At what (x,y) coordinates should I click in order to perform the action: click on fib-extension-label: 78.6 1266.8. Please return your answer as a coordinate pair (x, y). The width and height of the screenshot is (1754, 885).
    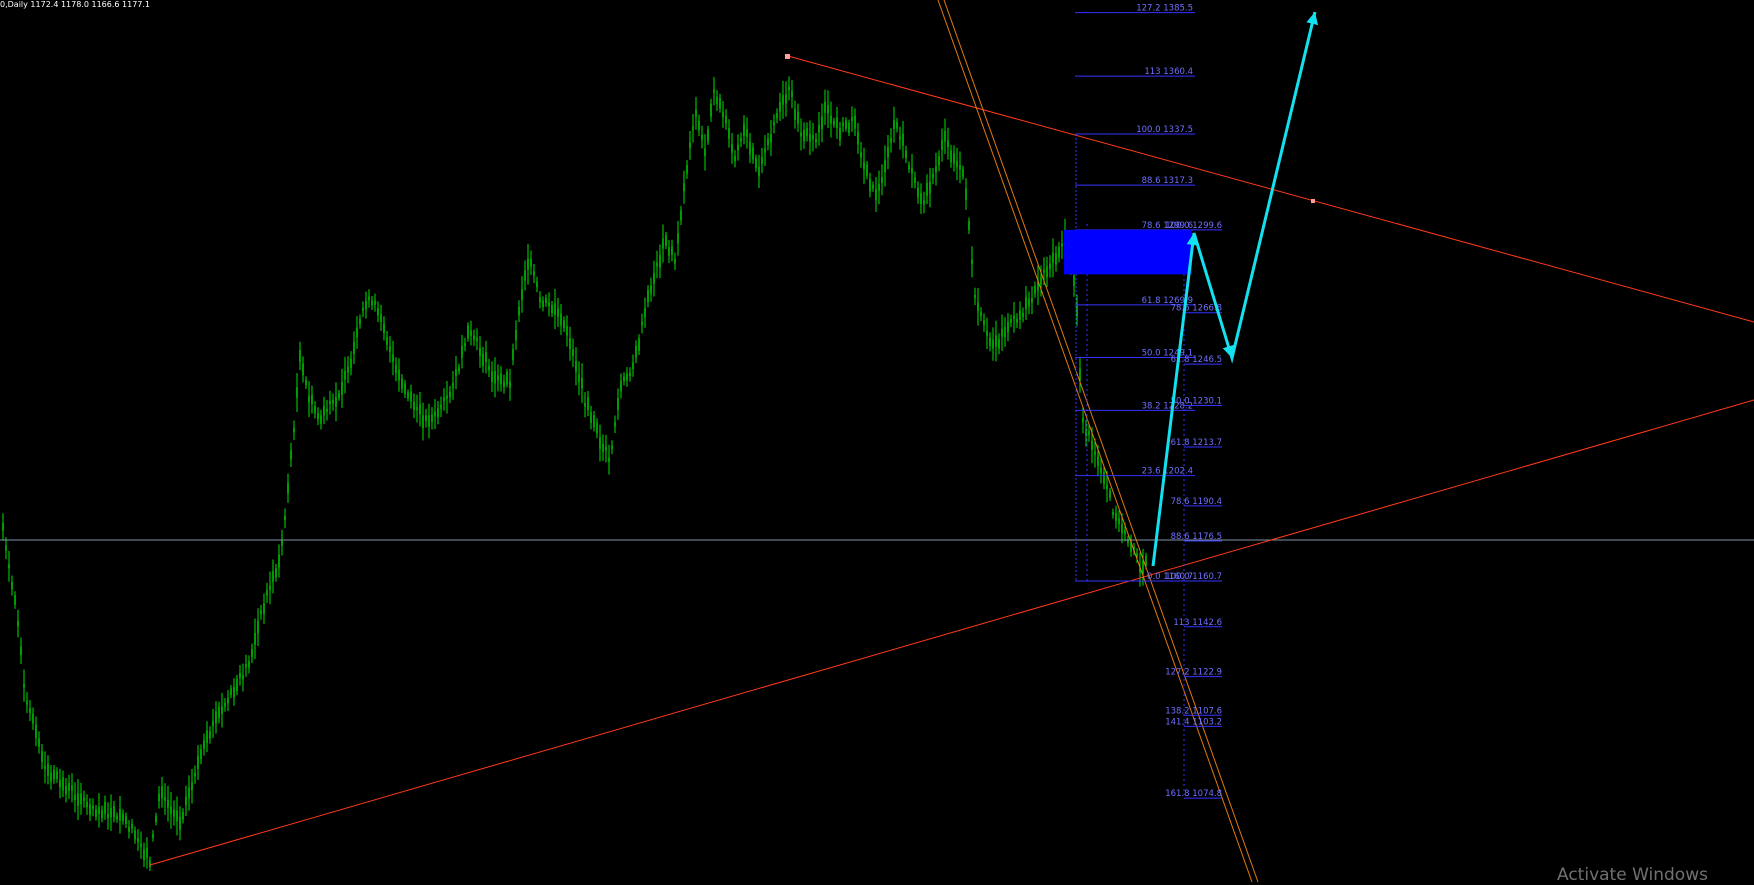
    Looking at the image, I should click on (1196, 309).